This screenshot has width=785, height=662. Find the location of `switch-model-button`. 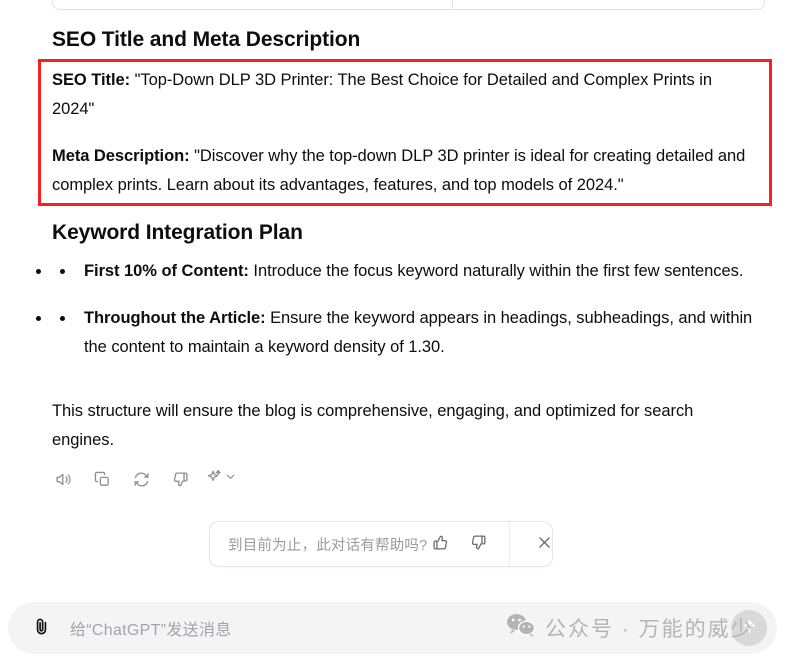

switch-model-button is located at coordinates (221, 479).